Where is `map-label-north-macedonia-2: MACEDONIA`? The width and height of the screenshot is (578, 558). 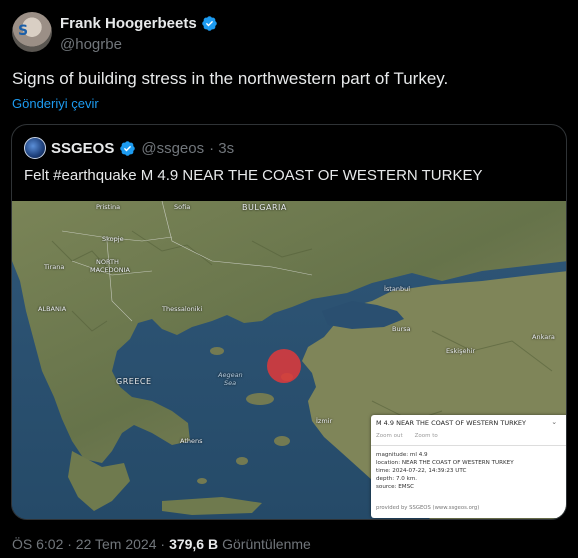 map-label-north-macedonia-2: MACEDONIA is located at coordinates (110, 270).